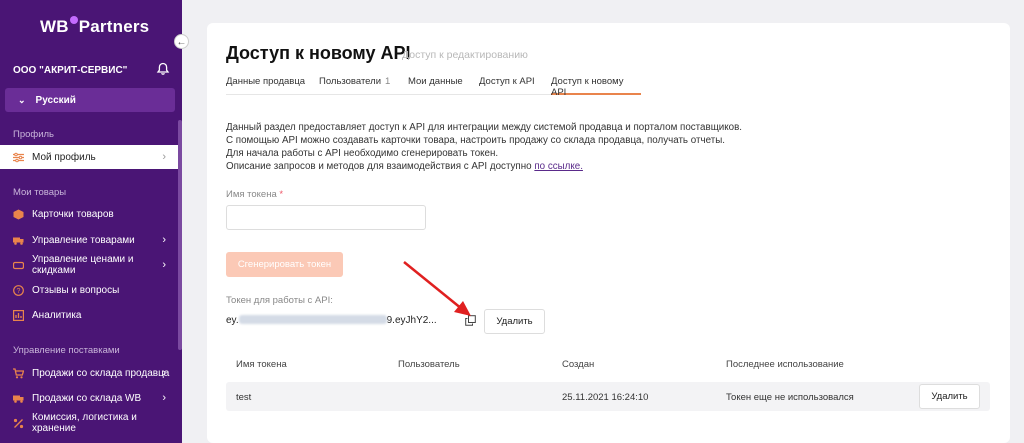  What do you see at coordinates (18, 214) in the screenshot?
I see `box-icon` at bounding box center [18, 214].